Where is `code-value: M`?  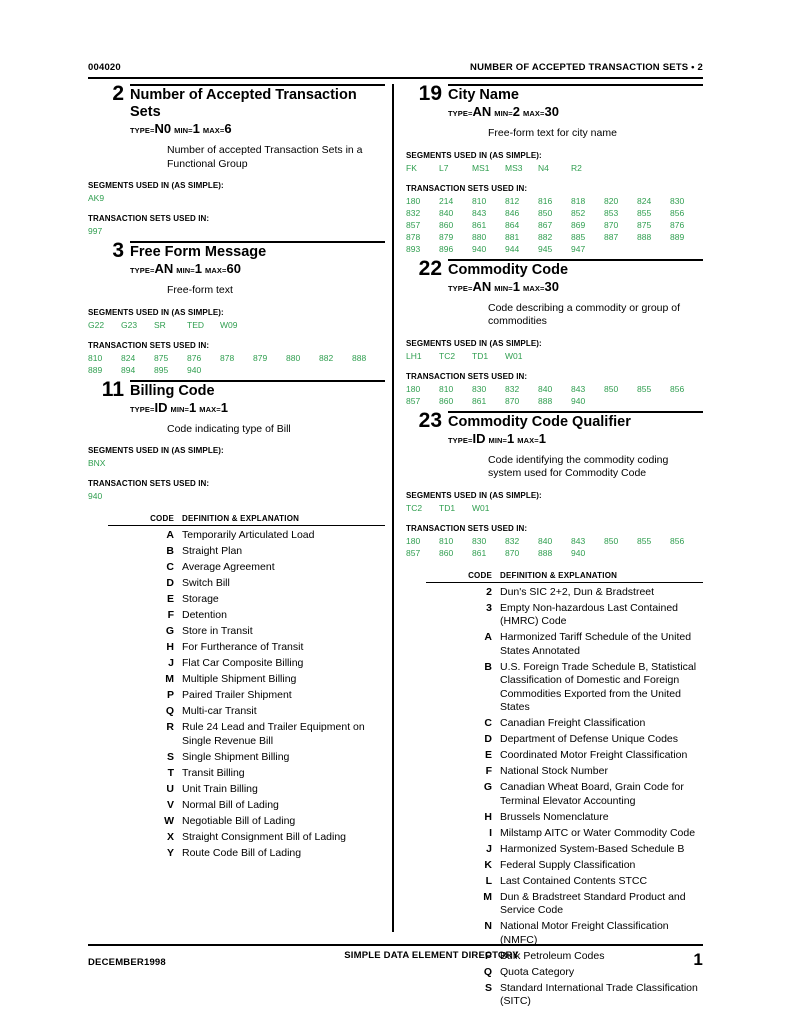 code-value: M is located at coordinates (169, 679).